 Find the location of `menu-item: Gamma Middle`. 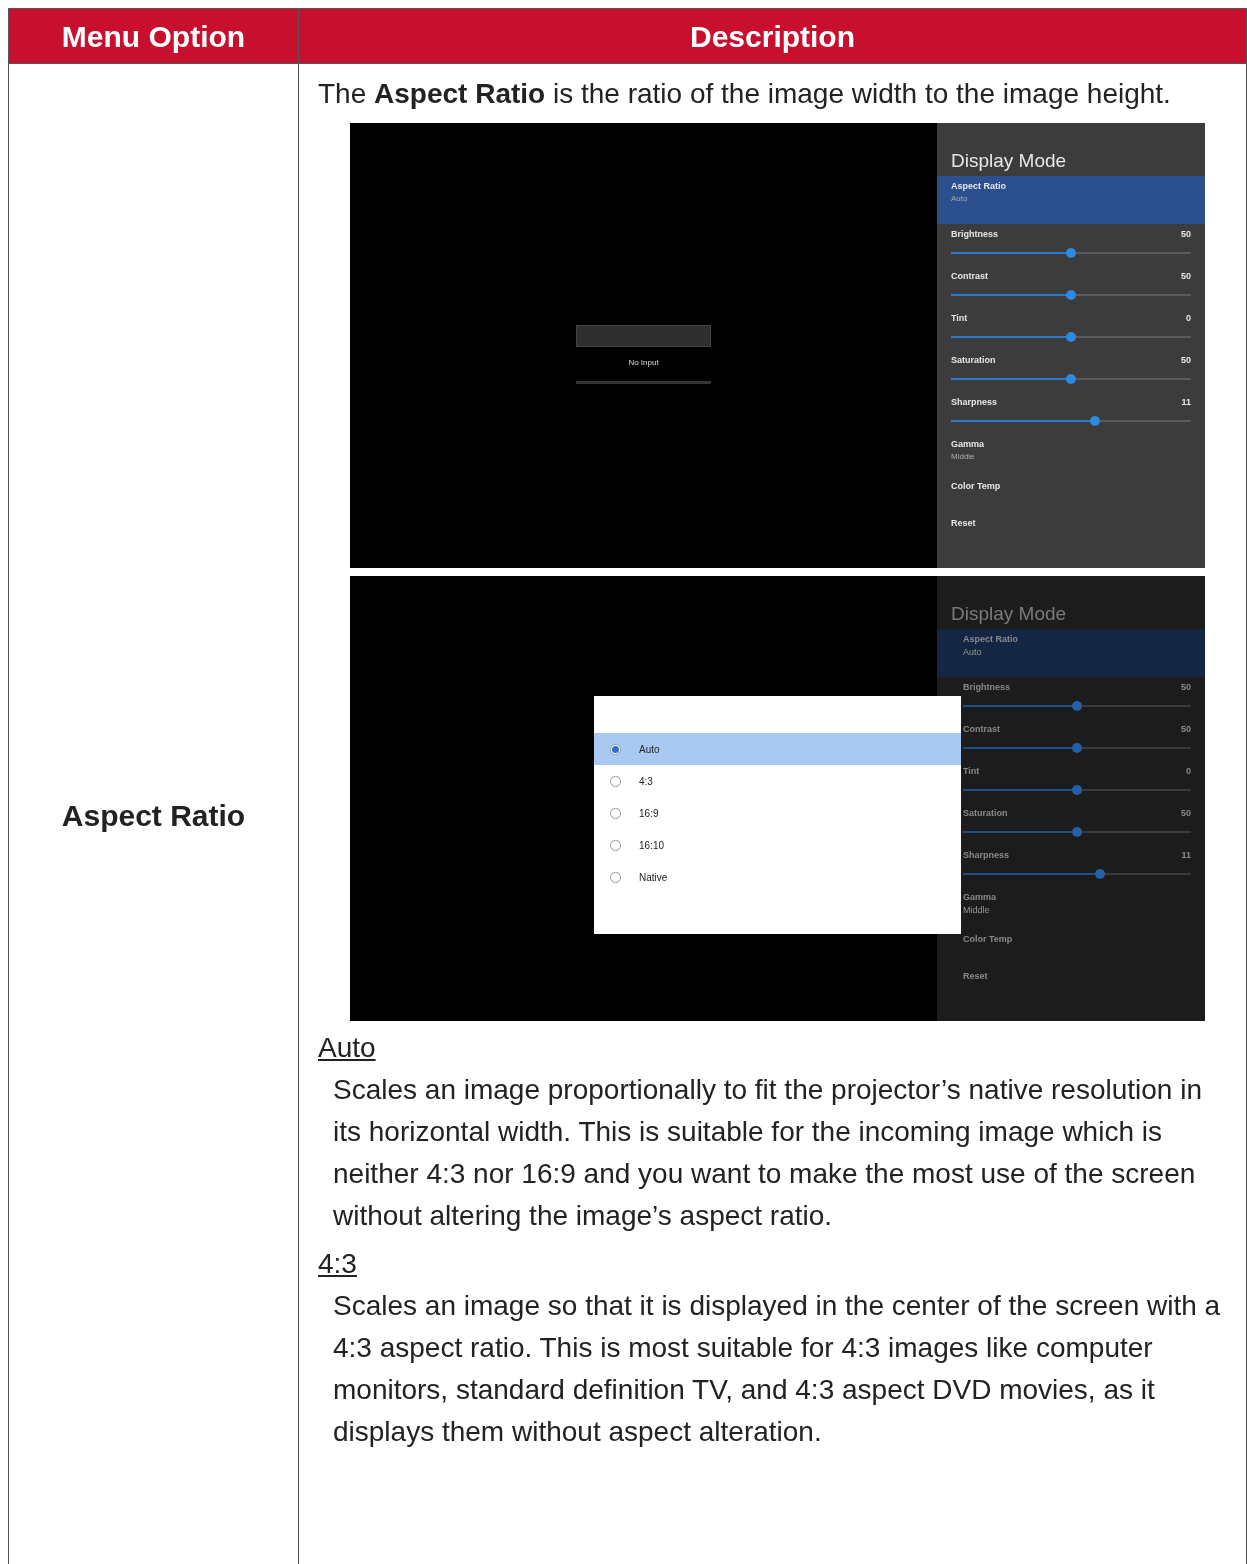

menu-item: Gamma Middle is located at coordinates (1071, 454).